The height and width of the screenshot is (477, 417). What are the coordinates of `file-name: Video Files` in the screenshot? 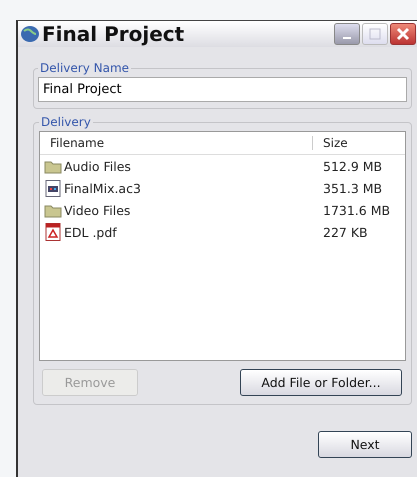 It's located at (97, 210).